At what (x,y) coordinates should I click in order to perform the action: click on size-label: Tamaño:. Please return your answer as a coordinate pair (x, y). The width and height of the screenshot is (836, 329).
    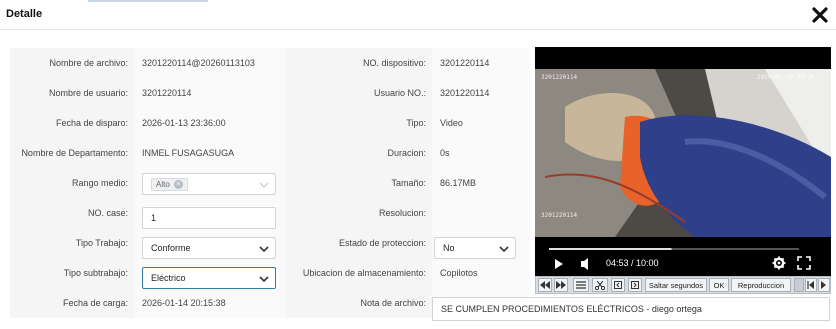
    Looking at the image, I should click on (359, 183).